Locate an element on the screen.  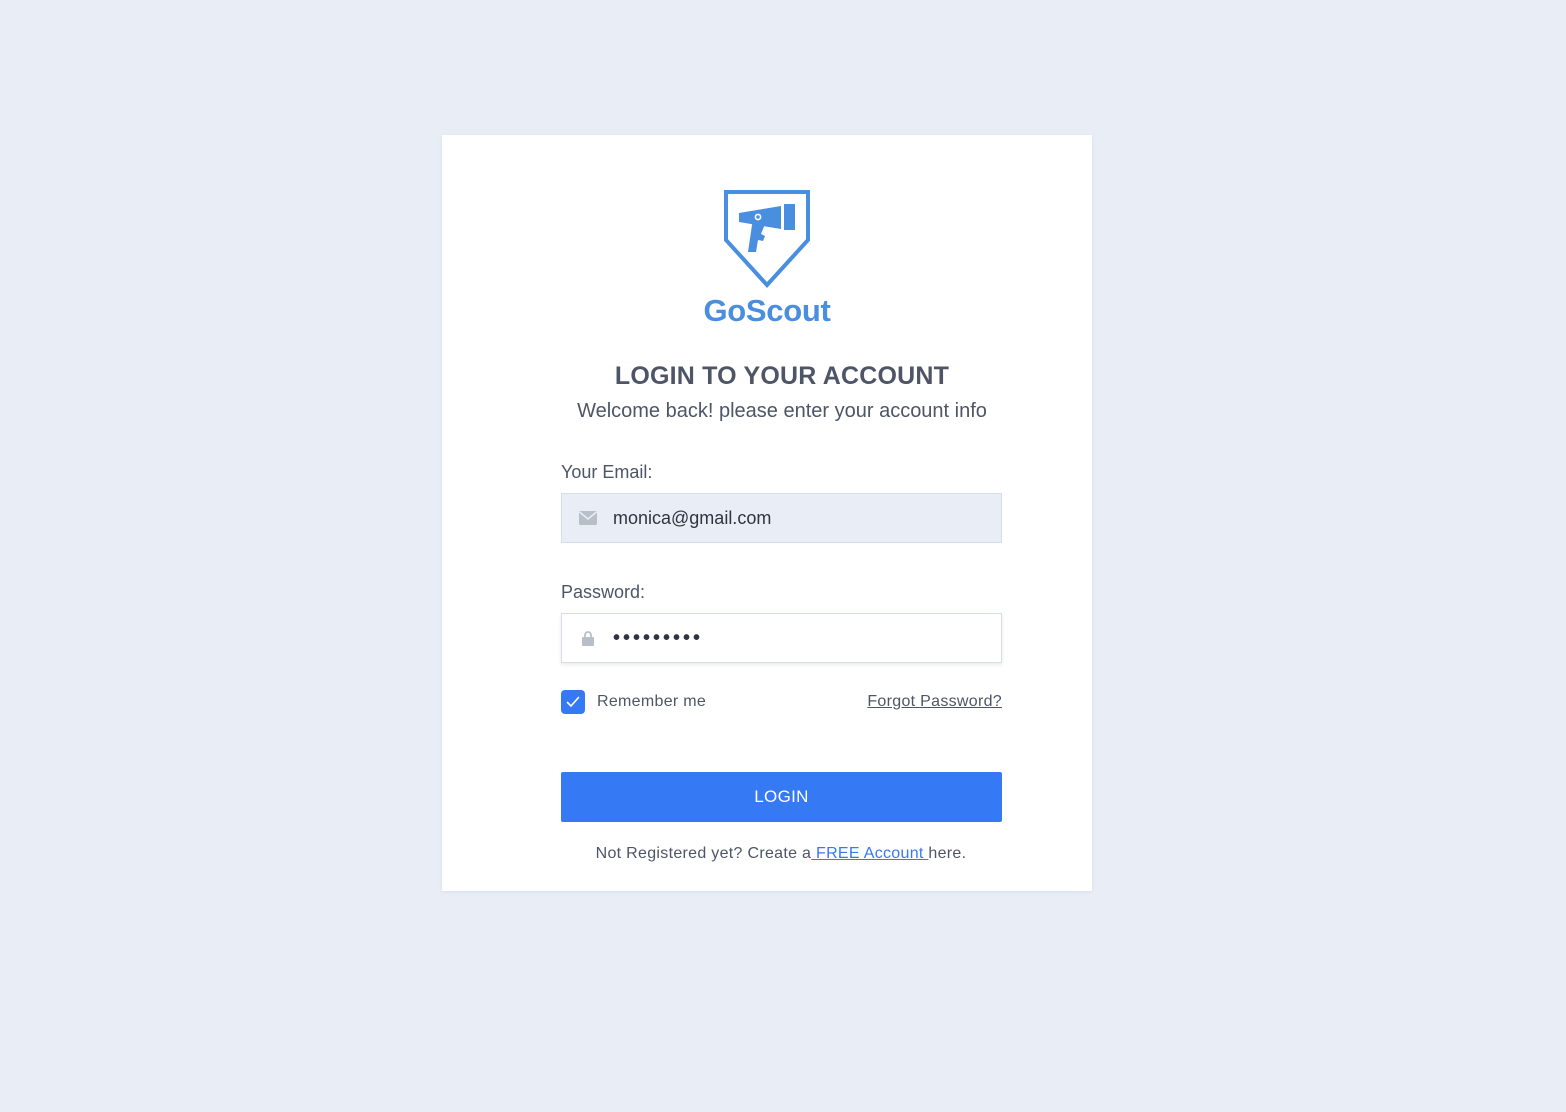
register-prefix: Not Registered yet? Create a is located at coordinates (703, 853).